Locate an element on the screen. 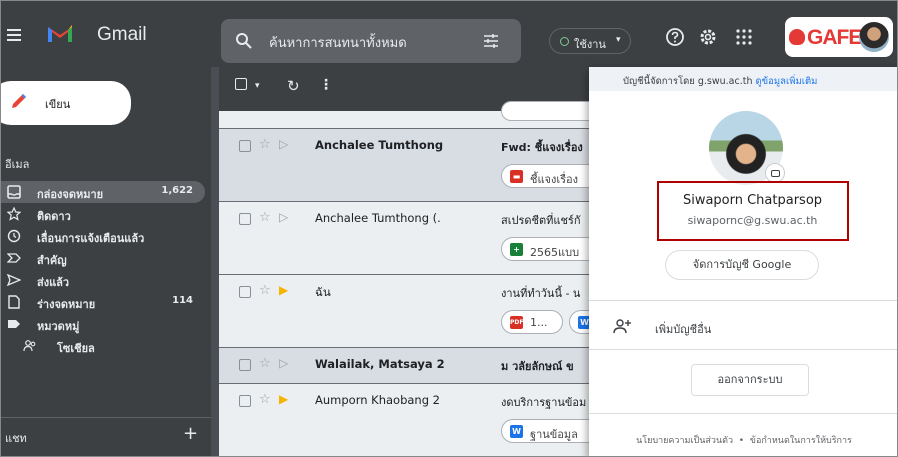 The width and height of the screenshot is (898, 457). clock-icon is located at coordinates (14, 236).